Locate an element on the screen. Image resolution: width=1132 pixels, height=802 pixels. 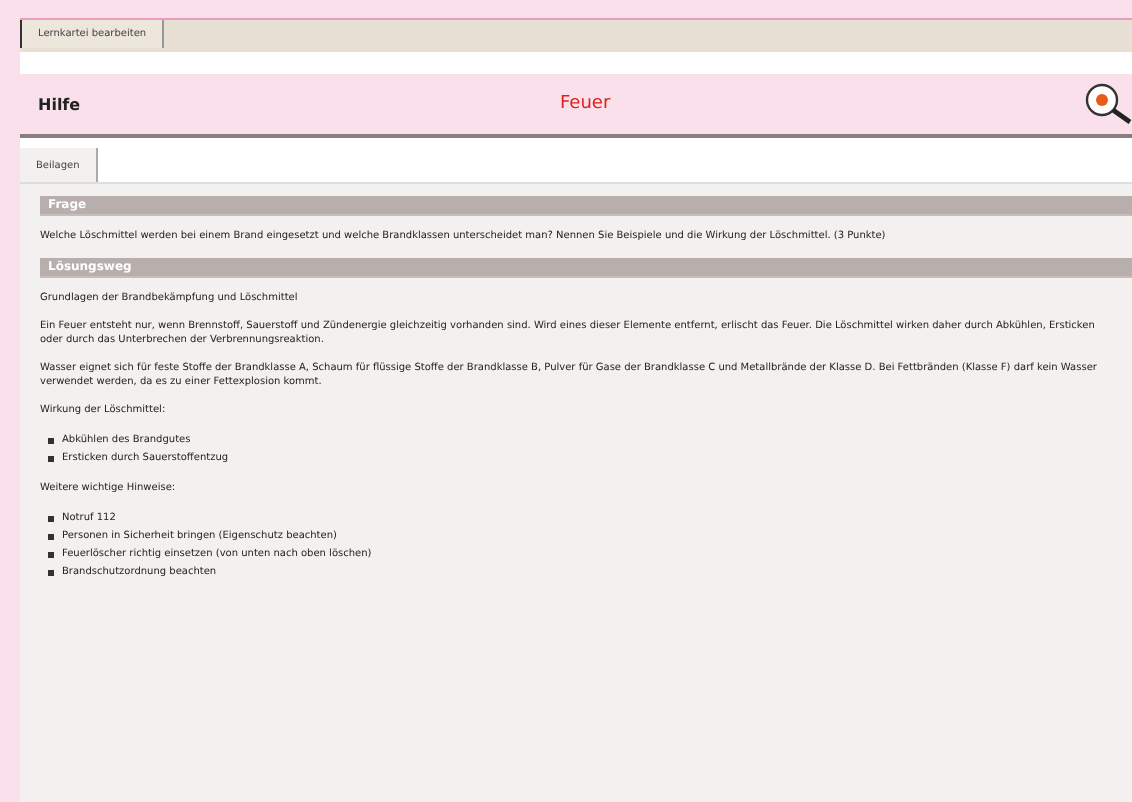
page-title: Feuer is located at coordinates (585, 104).